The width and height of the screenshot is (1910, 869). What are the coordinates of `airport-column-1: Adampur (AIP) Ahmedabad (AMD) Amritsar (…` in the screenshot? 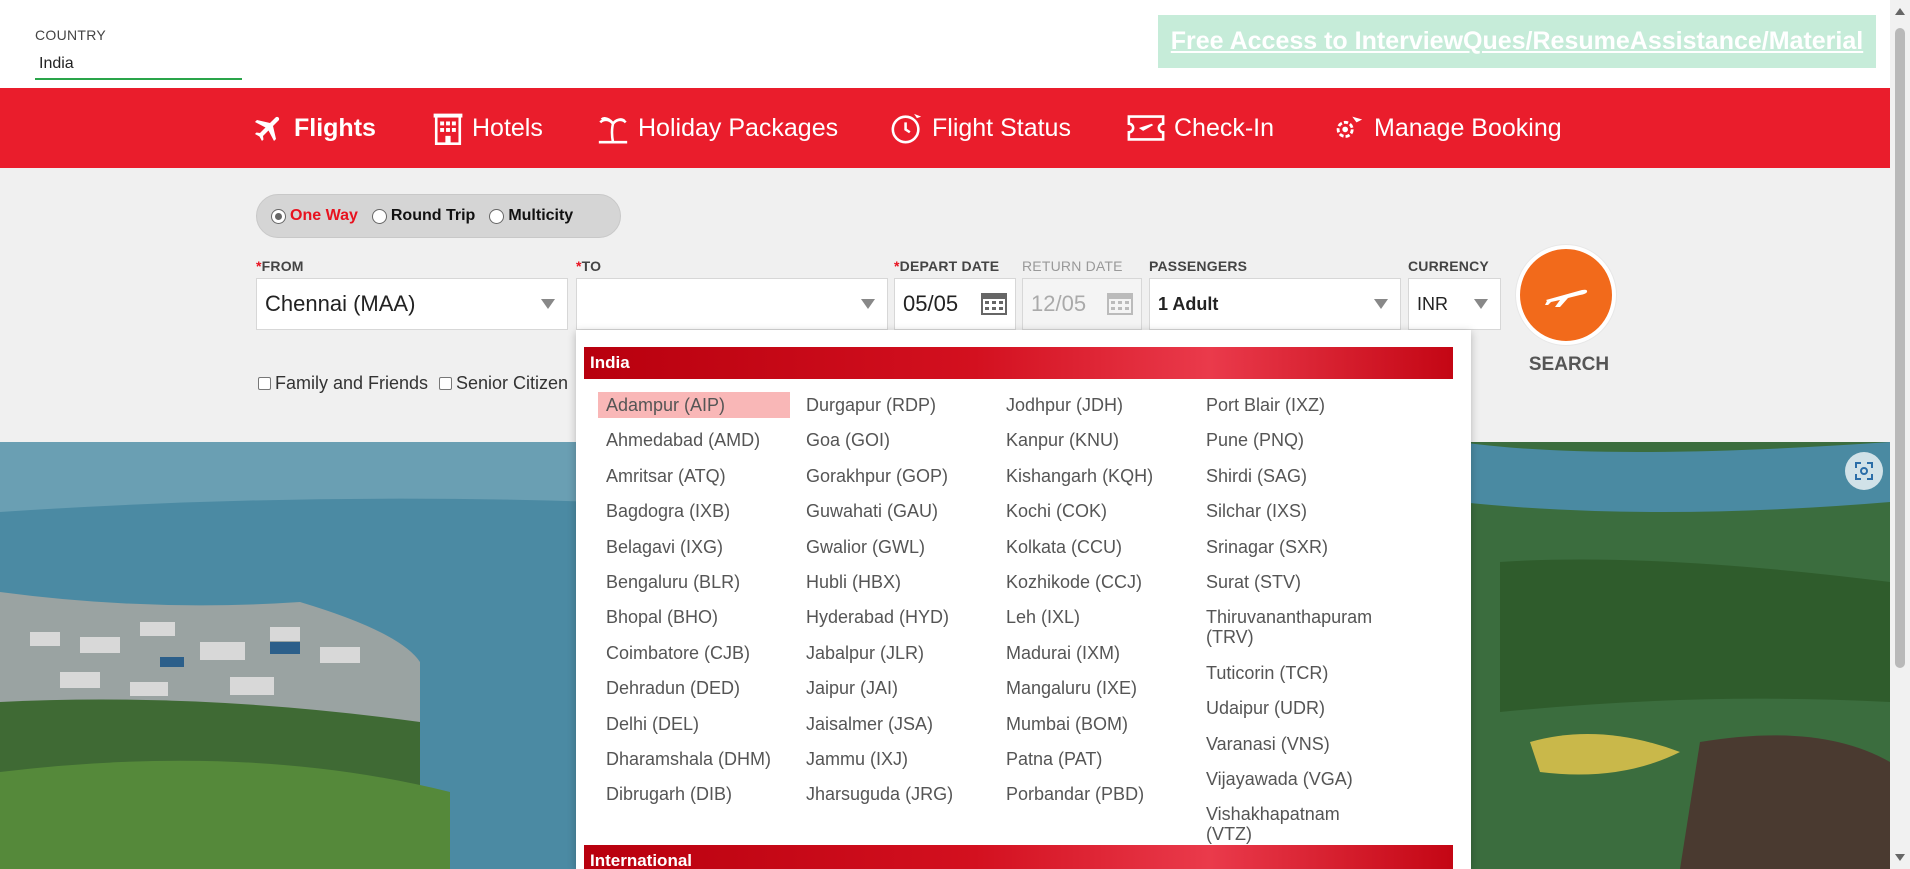 It's located at (698, 604).